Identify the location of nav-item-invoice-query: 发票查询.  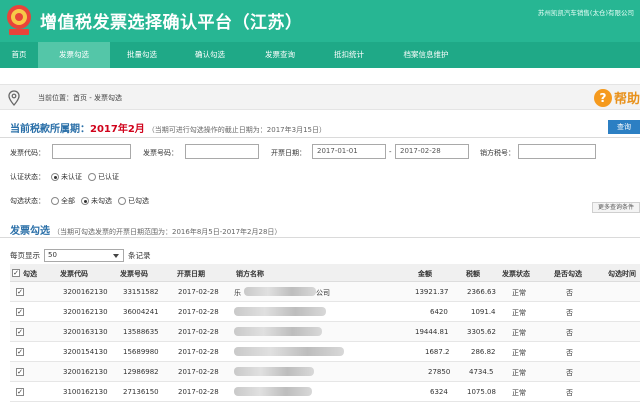
(280, 55).